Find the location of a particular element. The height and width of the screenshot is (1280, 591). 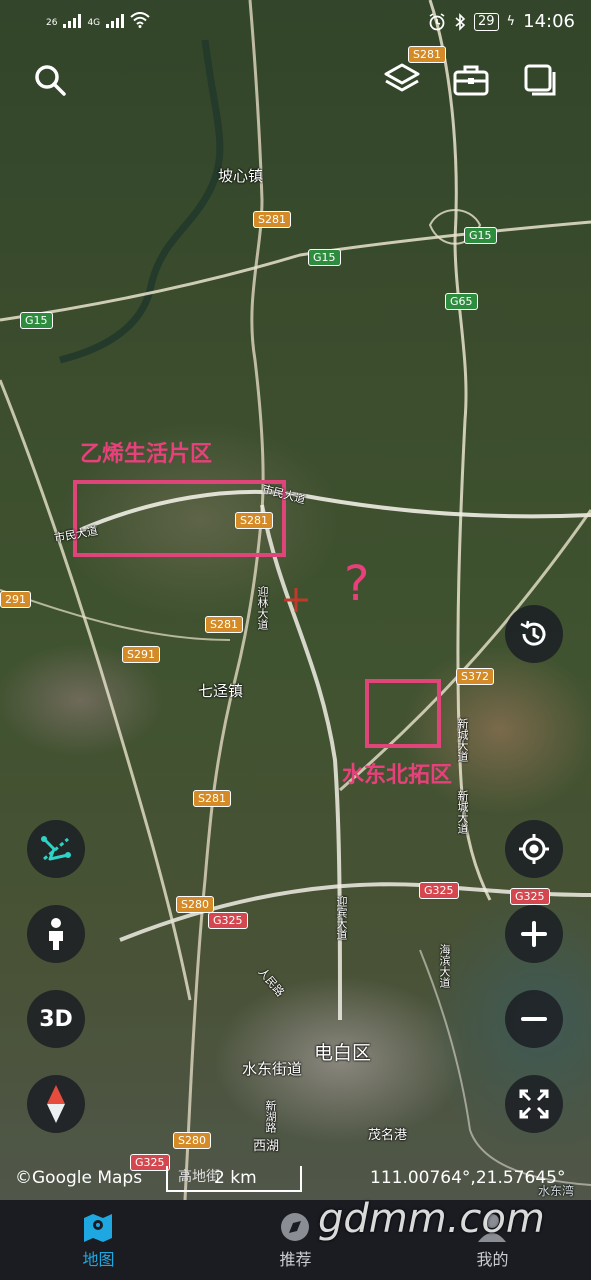

shield-s280-a: S280 is located at coordinates (195, 904).